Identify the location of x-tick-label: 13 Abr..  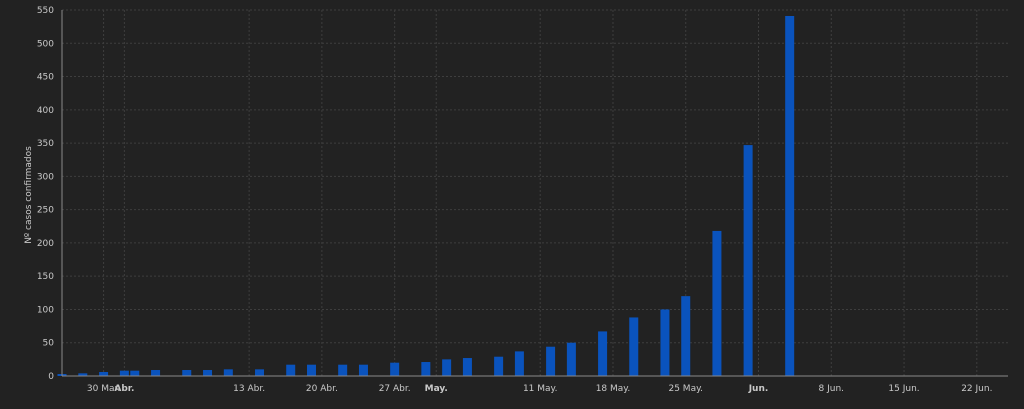
(249, 389).